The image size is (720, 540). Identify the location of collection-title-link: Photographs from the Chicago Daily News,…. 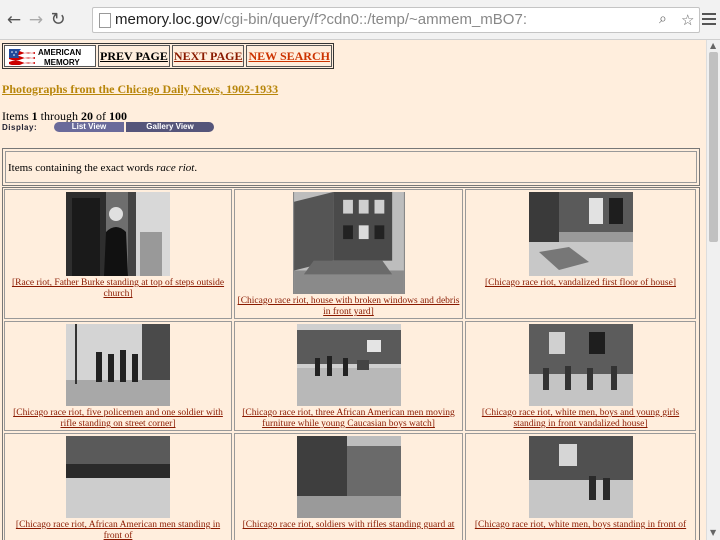
(140, 89).